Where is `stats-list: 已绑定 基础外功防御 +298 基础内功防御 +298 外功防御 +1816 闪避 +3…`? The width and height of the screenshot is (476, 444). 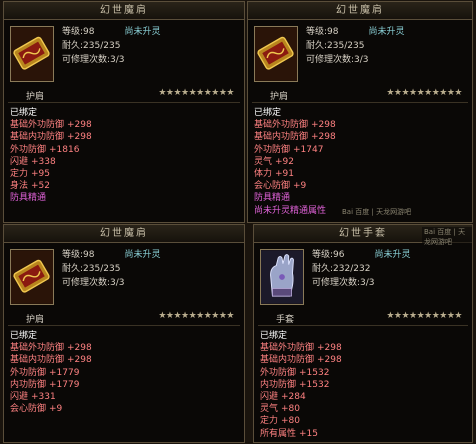 stats-list: 已绑定 基础外功防御 +298 基础内功防御 +298 外功防御 +1816 闪避 +3… is located at coordinates (124, 154).